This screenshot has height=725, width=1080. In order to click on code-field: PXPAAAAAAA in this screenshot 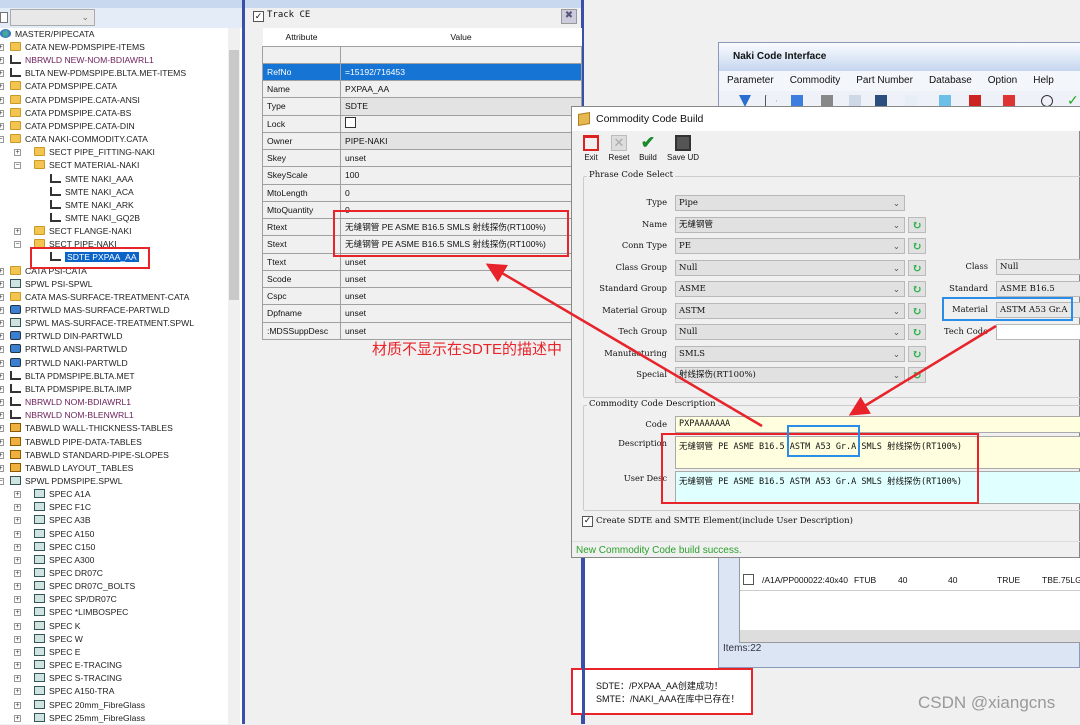, I will do `click(877, 424)`.